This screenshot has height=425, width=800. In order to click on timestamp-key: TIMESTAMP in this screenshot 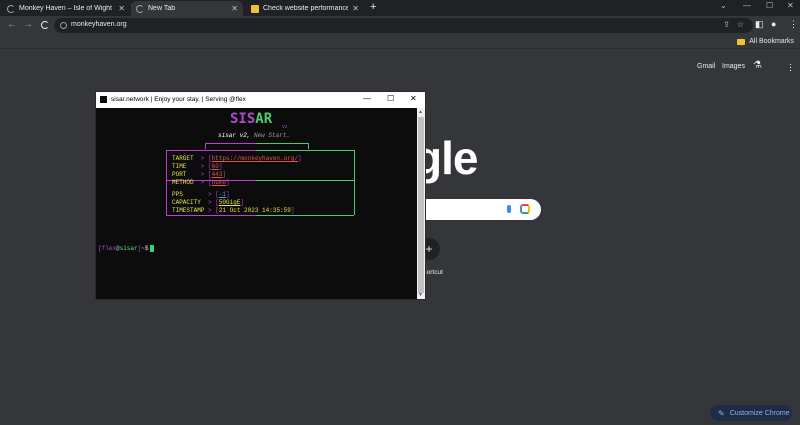, I will do `click(188, 210)`.